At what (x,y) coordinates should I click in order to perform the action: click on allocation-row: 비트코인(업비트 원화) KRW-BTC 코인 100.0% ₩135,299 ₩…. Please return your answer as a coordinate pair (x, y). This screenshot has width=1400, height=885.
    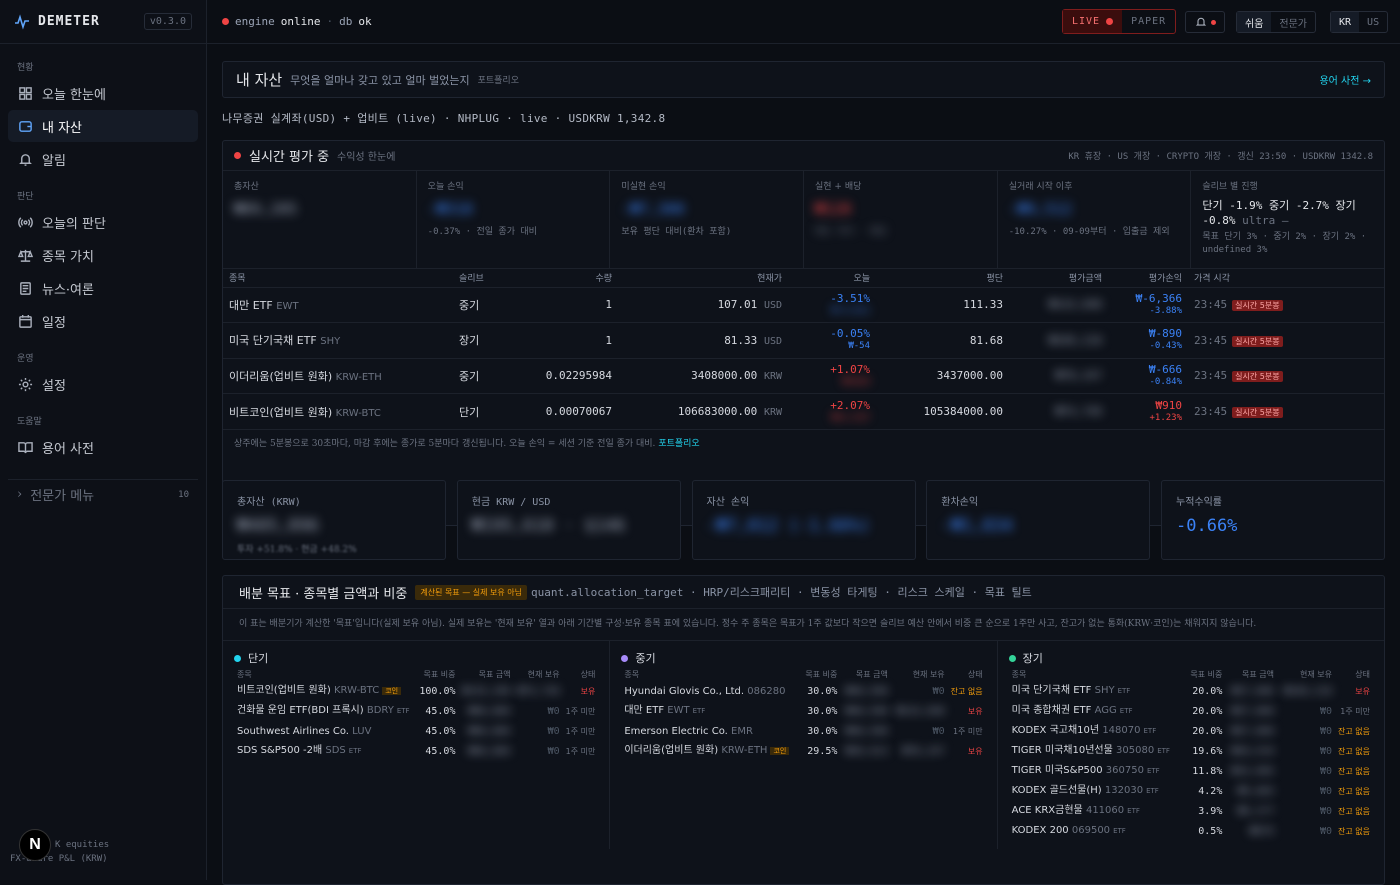
    Looking at the image, I should click on (416, 691).